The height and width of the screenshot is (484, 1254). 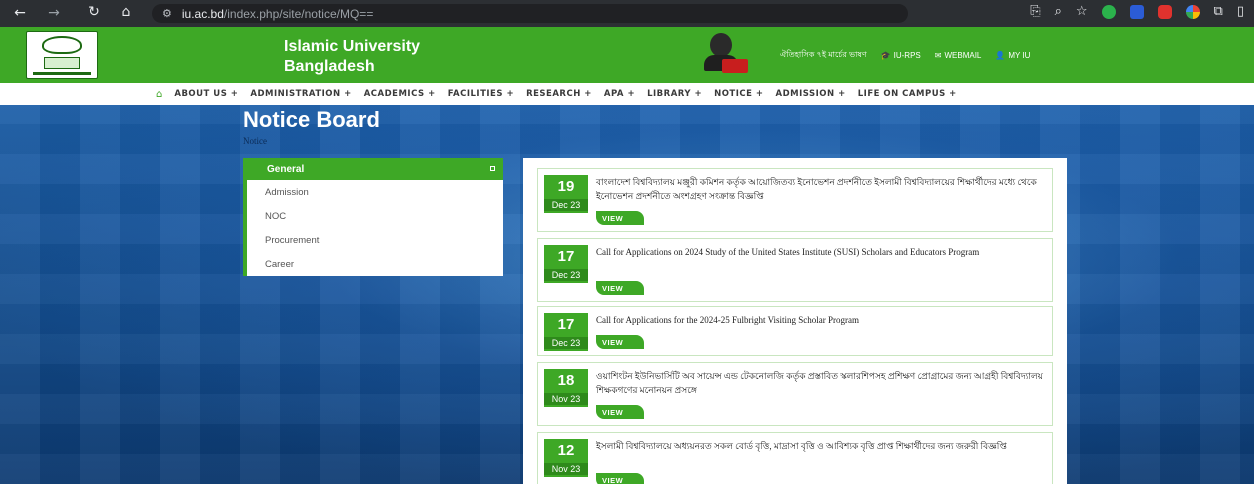 What do you see at coordinates (1218, 11) in the screenshot?
I see `extensions-puzzle-icon: ⧉` at bounding box center [1218, 11].